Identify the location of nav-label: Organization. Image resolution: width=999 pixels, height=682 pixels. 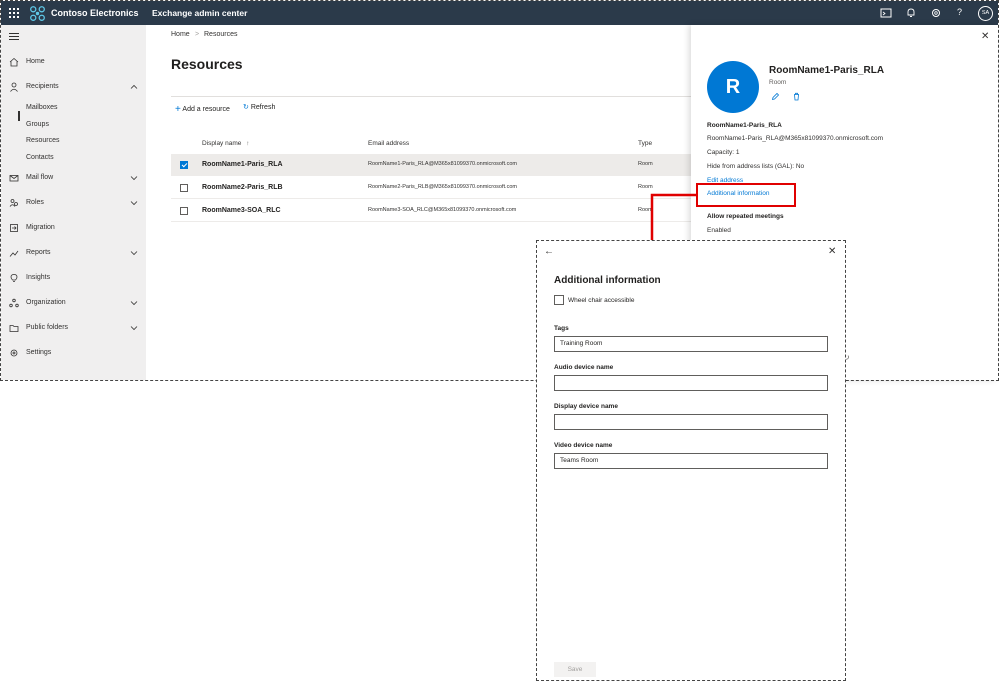
(46, 302).